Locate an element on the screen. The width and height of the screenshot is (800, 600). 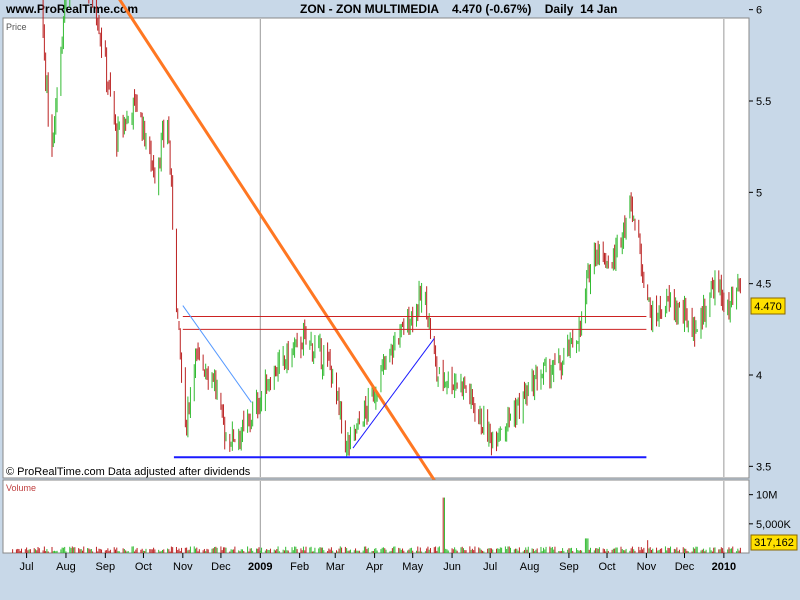
volume-panel is located at coordinates (376, 516).